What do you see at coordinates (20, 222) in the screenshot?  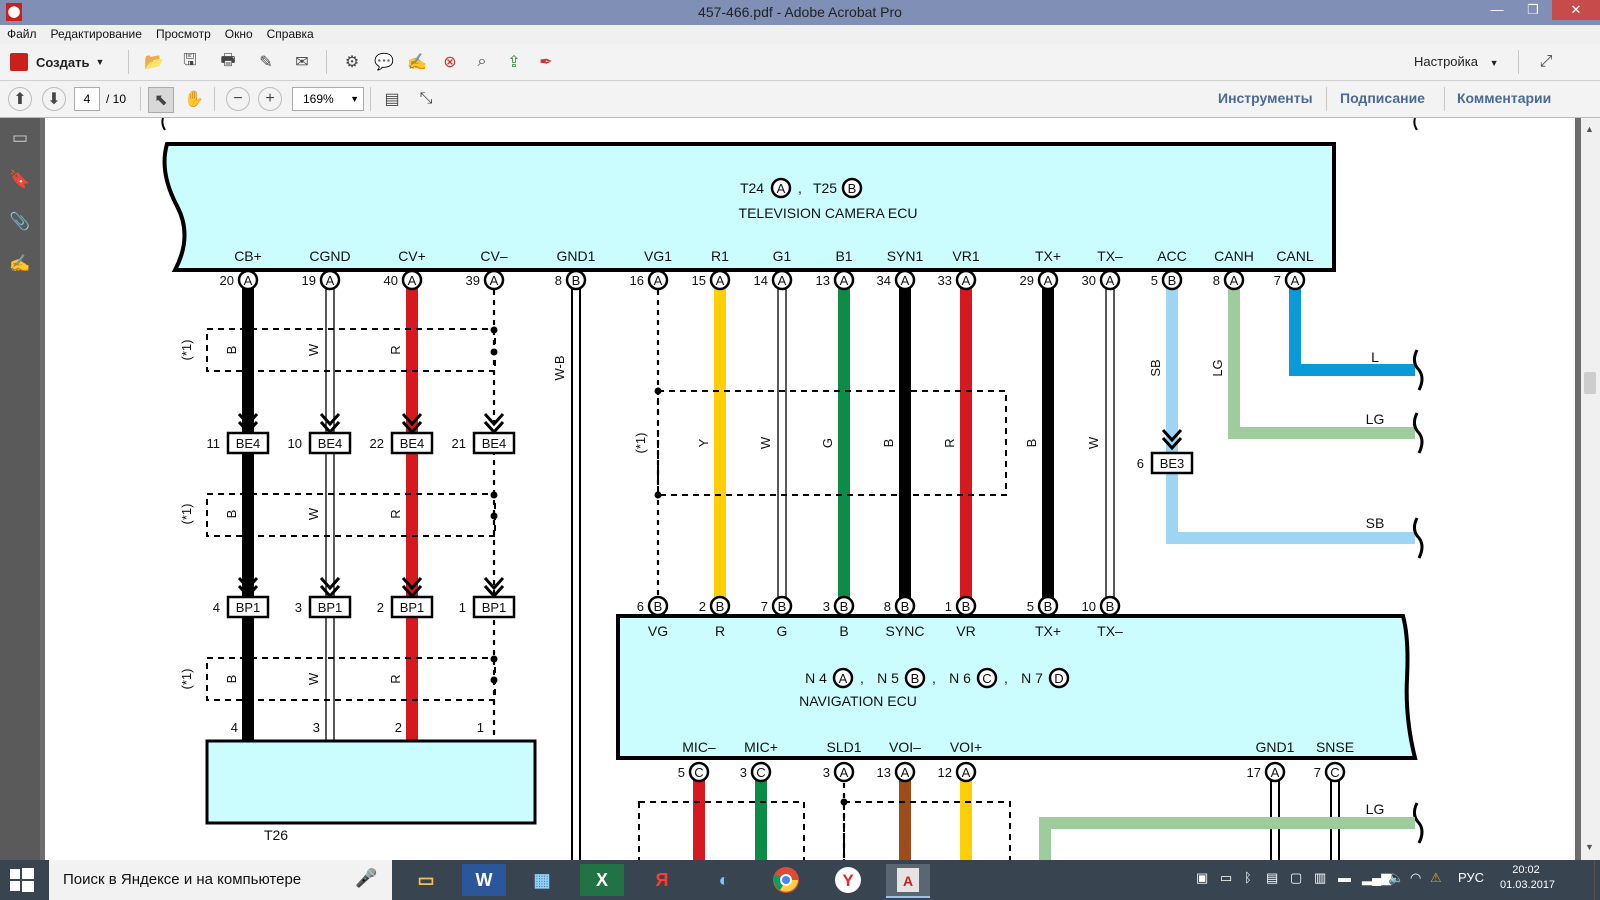 I see `attachment-icon: 📎` at bounding box center [20, 222].